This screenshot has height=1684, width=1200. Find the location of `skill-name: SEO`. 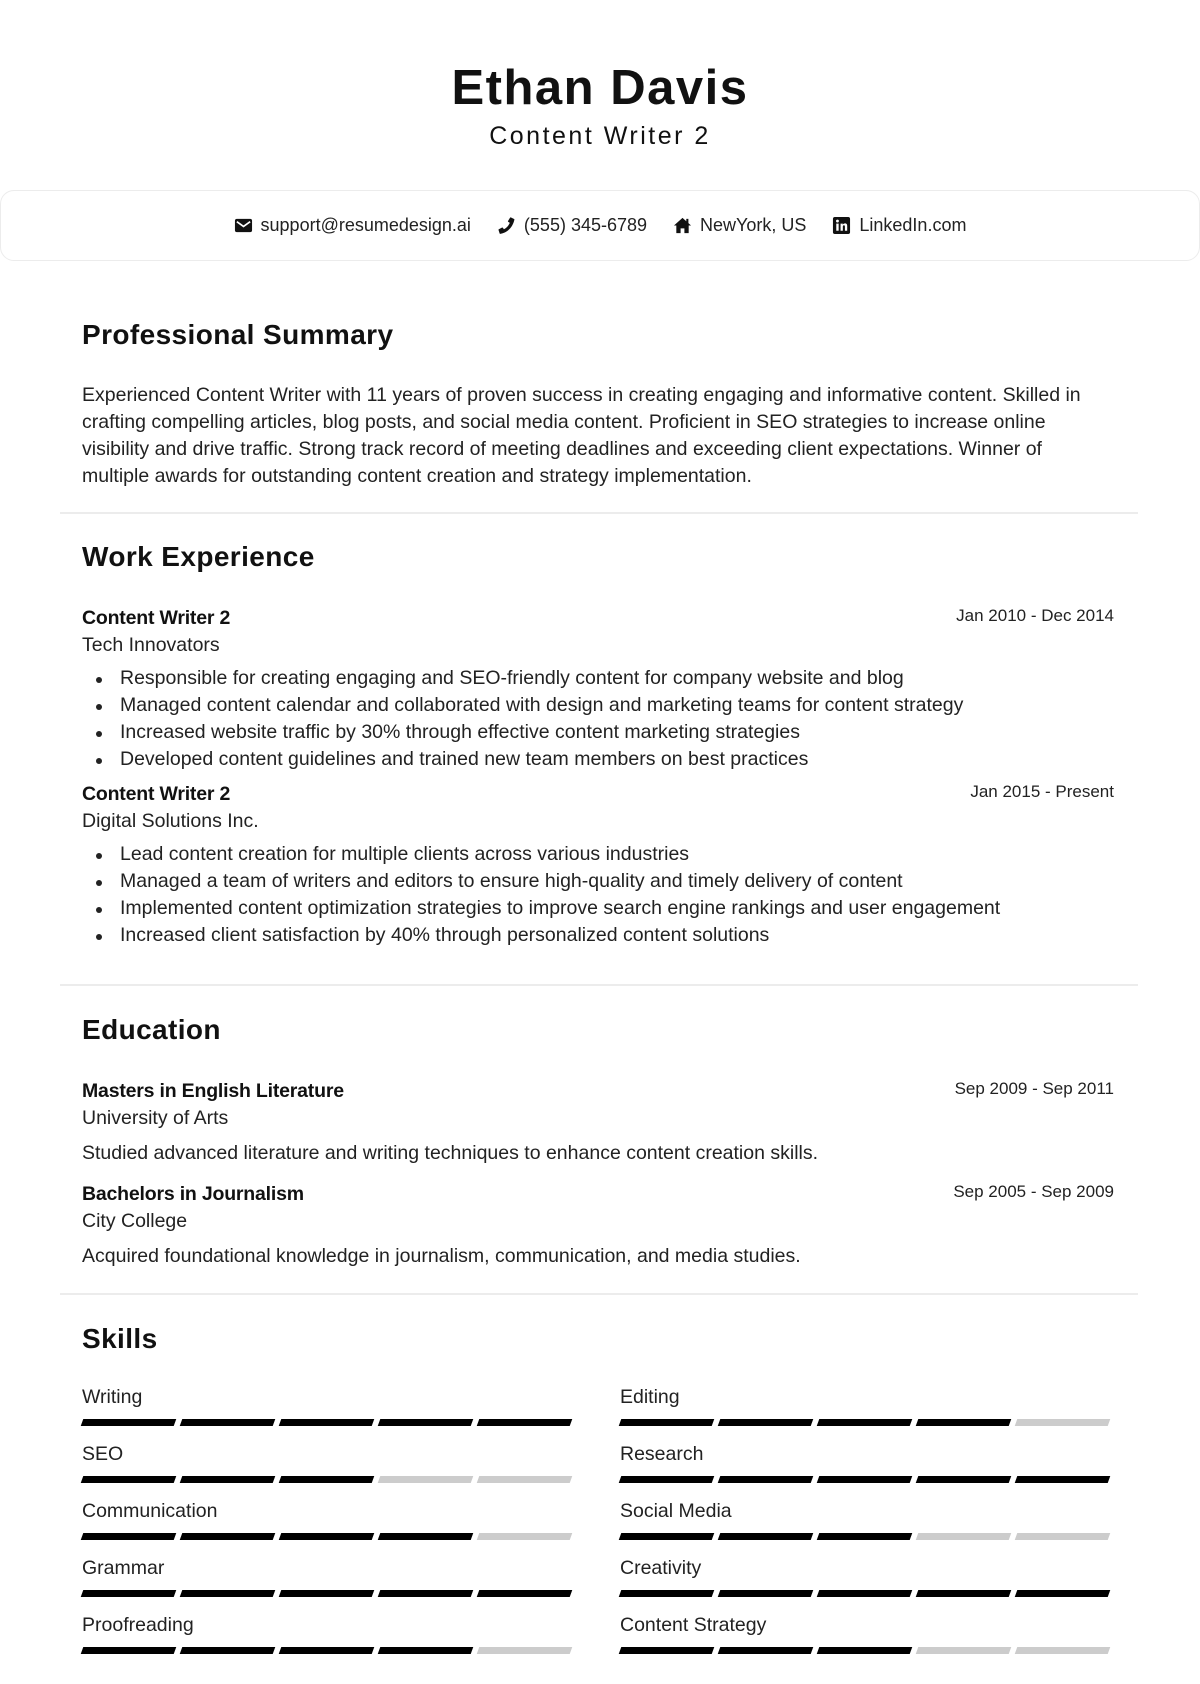

skill-name: SEO is located at coordinates (103, 1454).